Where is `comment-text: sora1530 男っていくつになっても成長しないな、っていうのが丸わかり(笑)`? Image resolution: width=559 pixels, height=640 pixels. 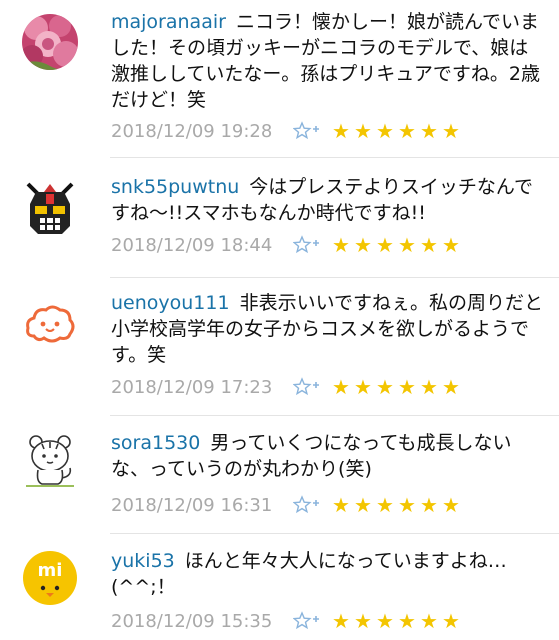 comment-text: sora1530 男っていくつになっても成長しないな、っていうのが丸わかり(笑) is located at coordinates (327, 456).